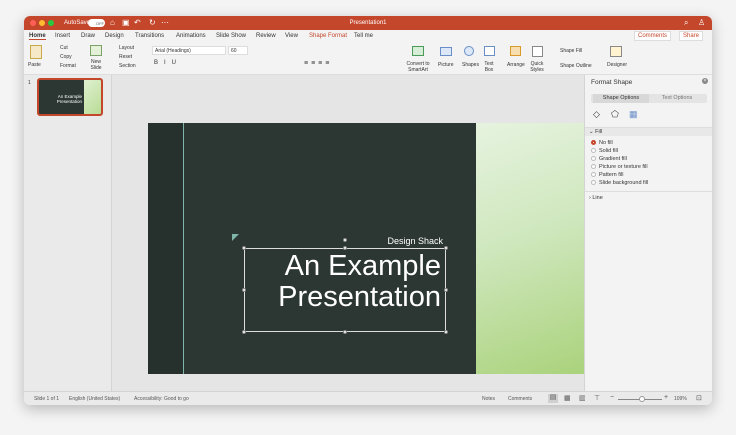 The height and width of the screenshot is (435, 736). Describe the element at coordinates (345, 240) in the screenshot. I see `rotate-handle` at that location.